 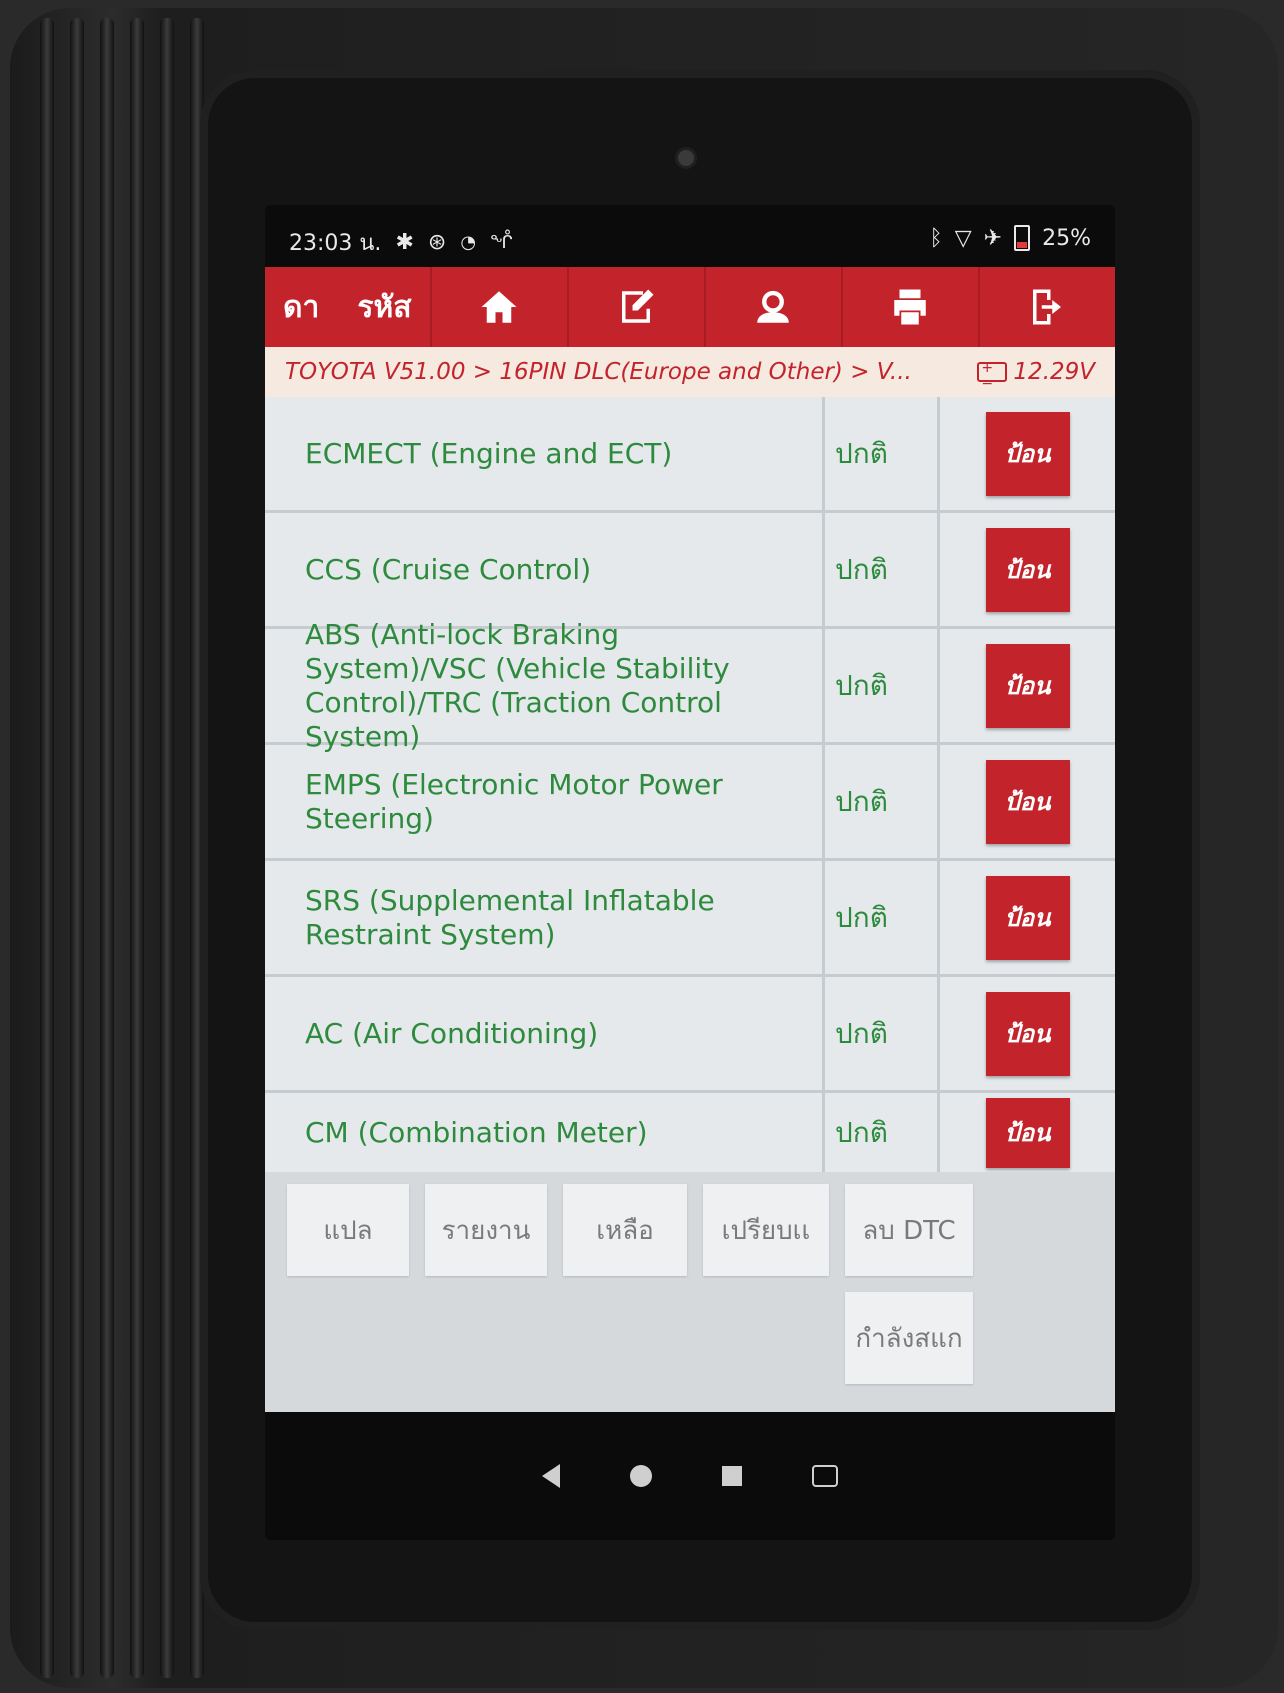 I want to click on battery-icon, so click(x=1022, y=238).